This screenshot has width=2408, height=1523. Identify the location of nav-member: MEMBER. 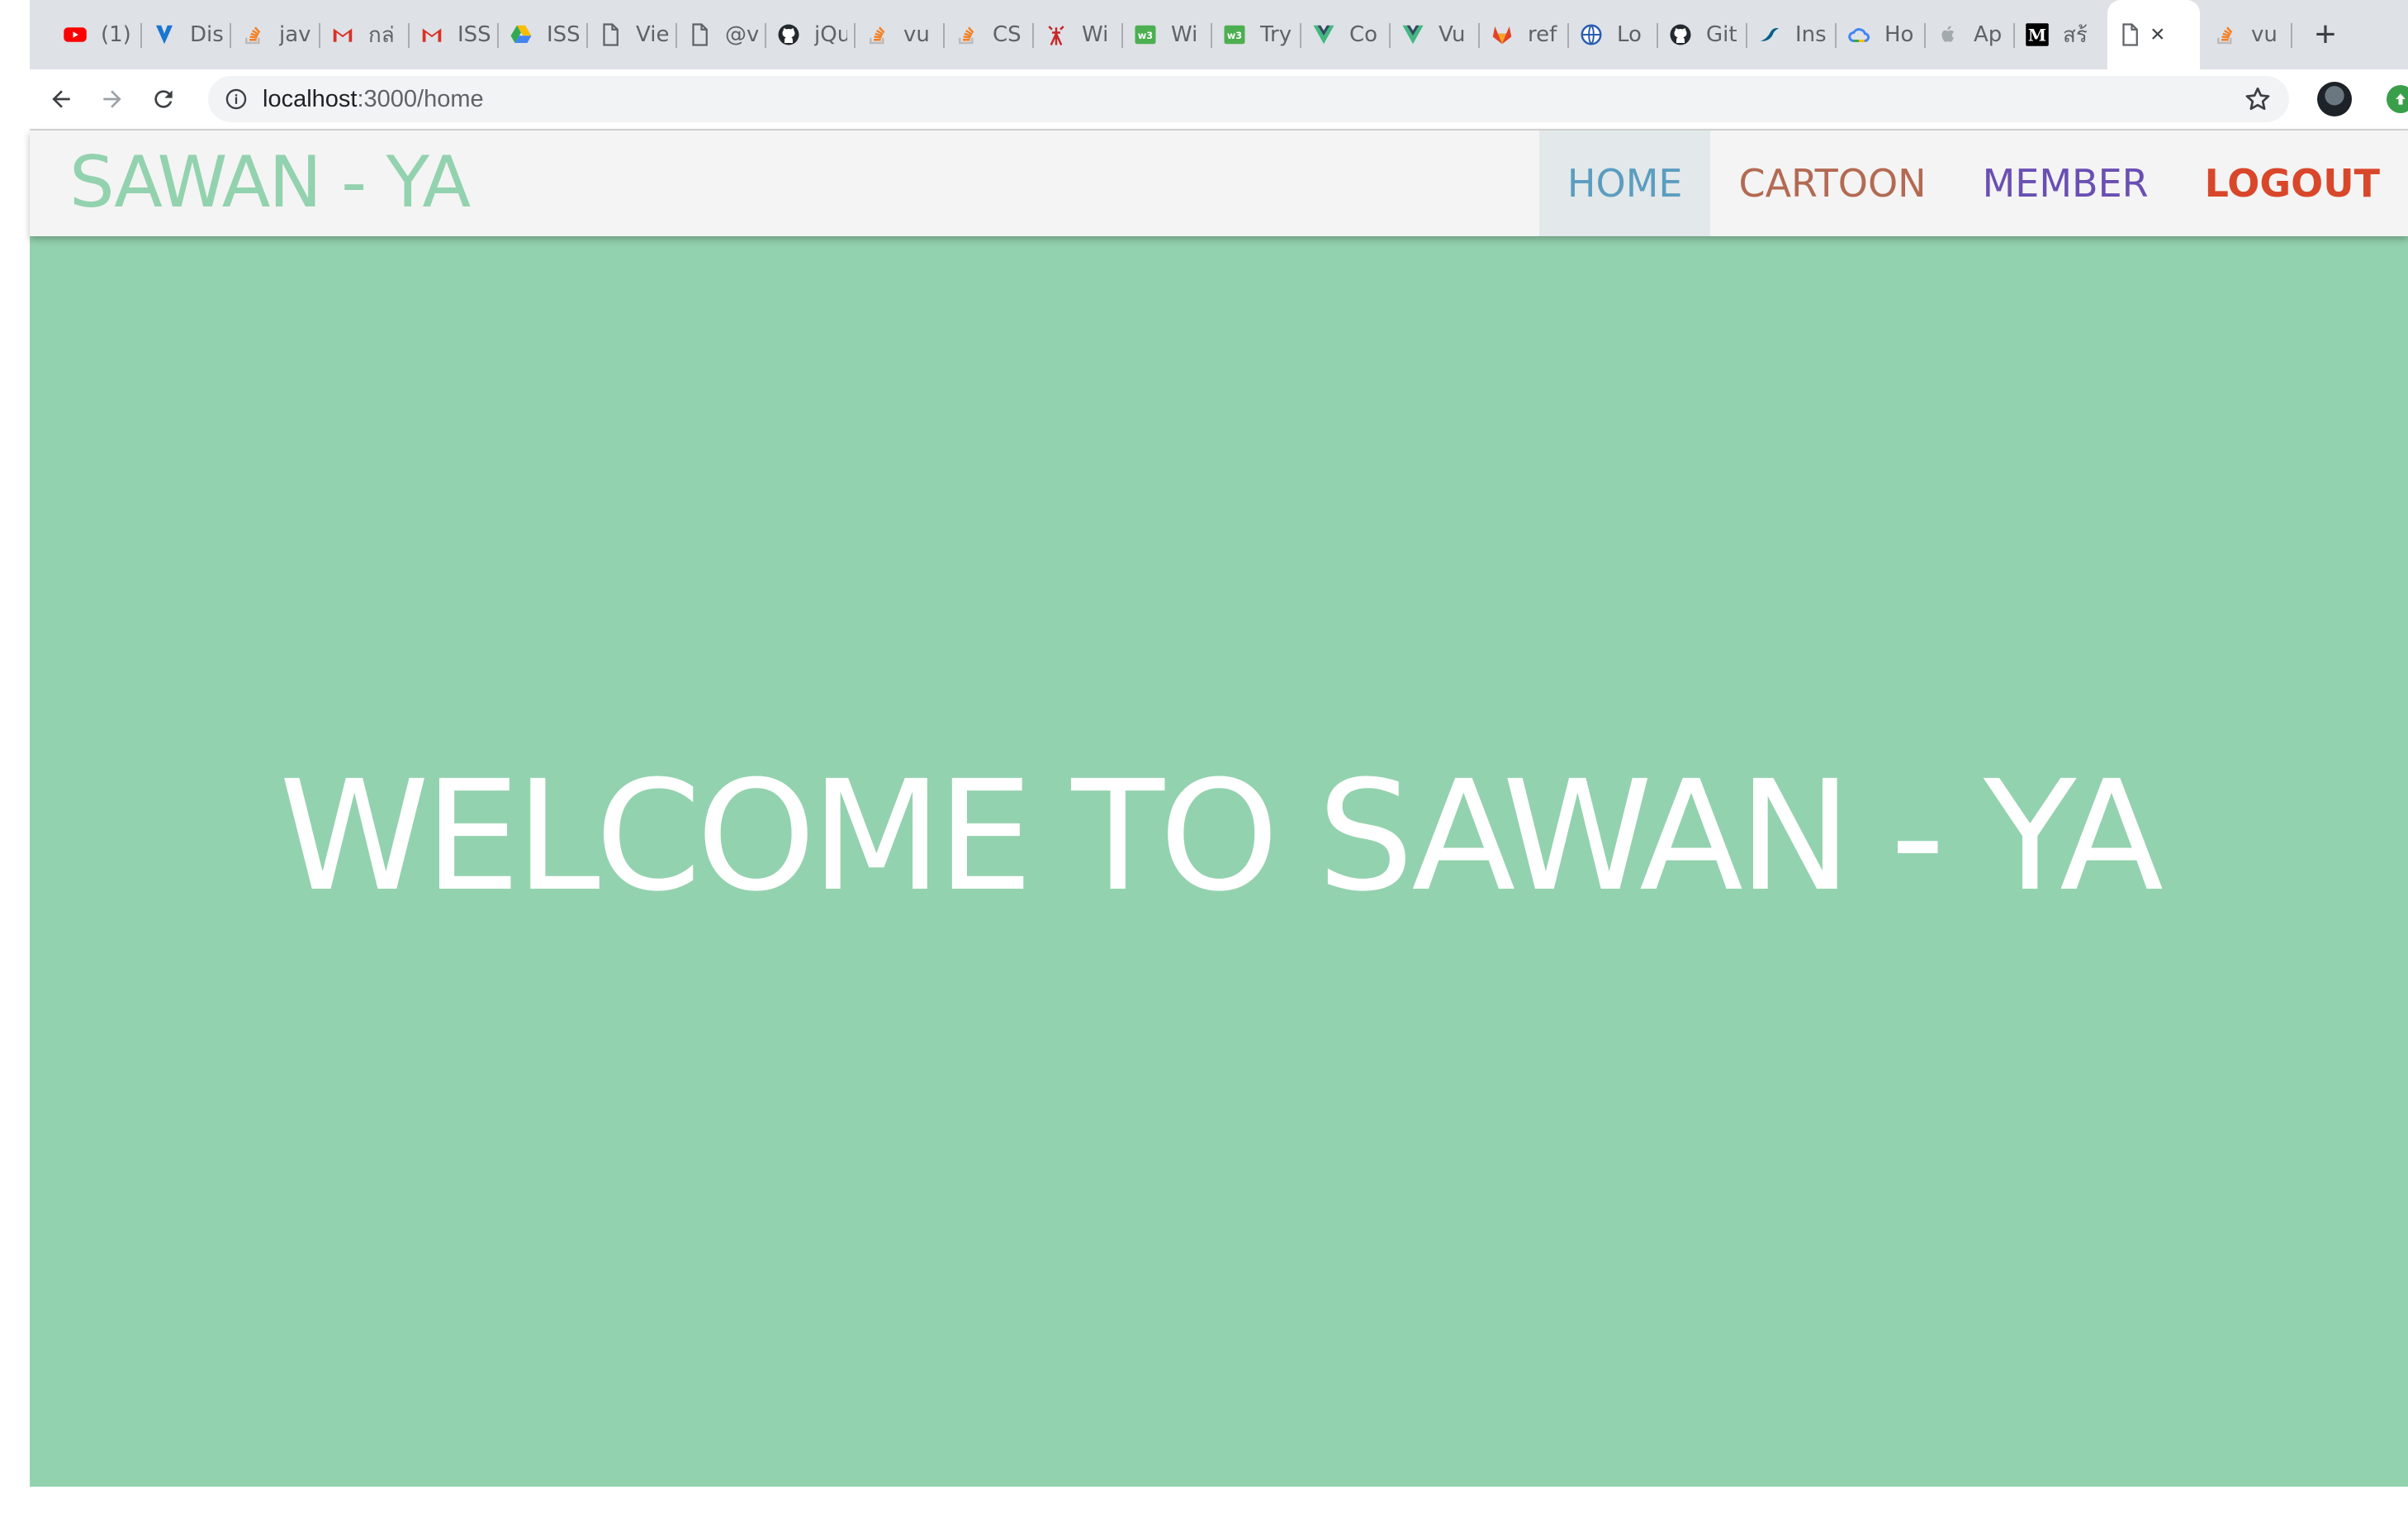
(2066, 183).